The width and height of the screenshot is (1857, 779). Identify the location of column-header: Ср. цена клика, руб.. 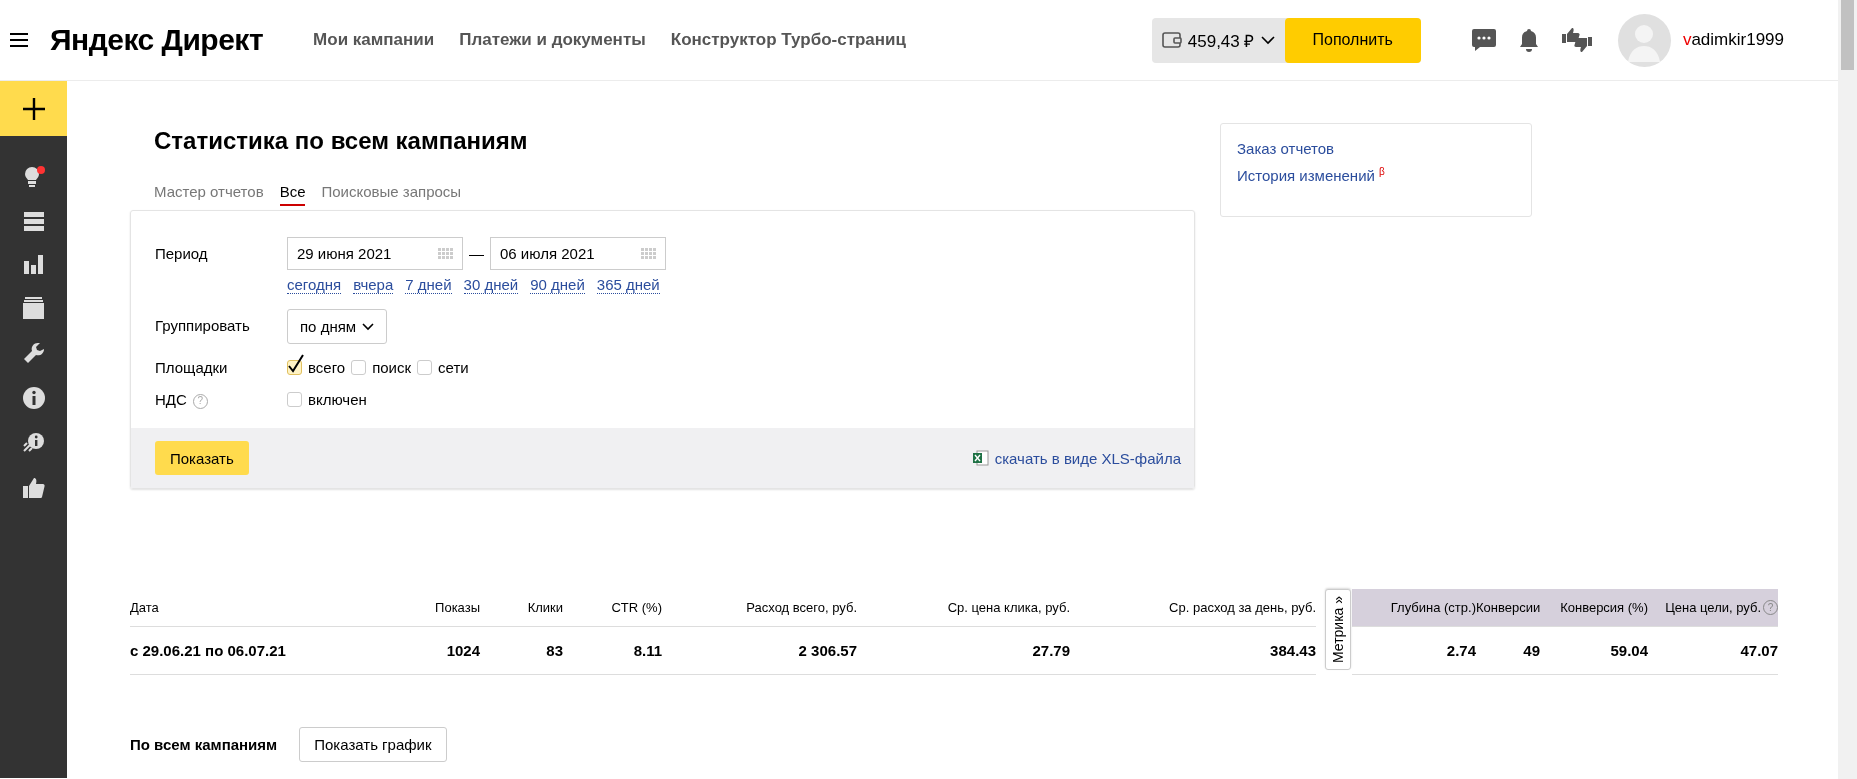
(963, 608).